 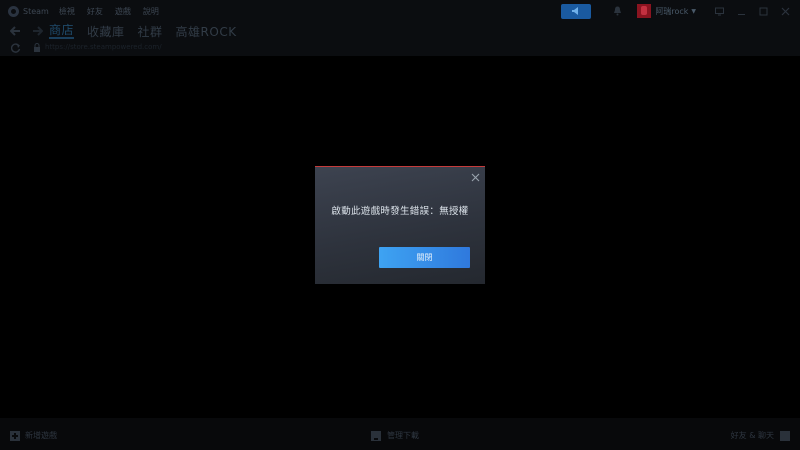 I want to click on arrow-right-icon, so click(x=37, y=31).